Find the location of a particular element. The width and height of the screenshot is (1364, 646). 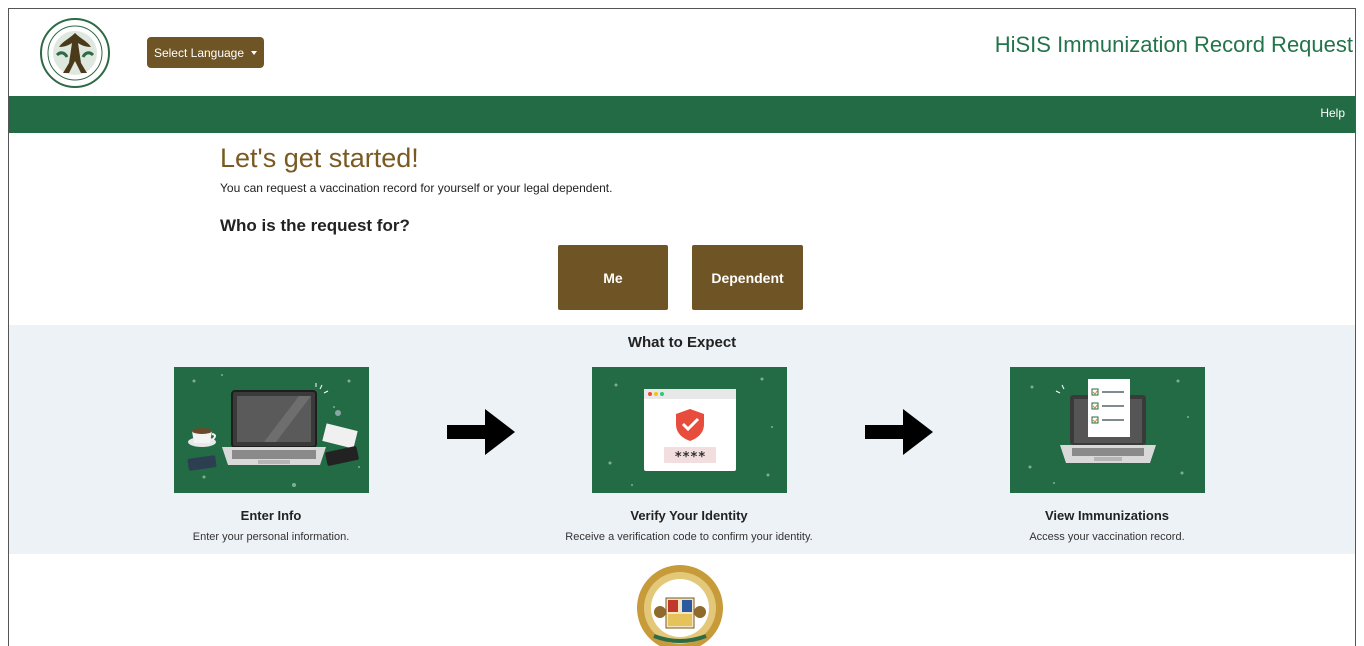

dependent-button: Dependent is located at coordinates (747, 277).